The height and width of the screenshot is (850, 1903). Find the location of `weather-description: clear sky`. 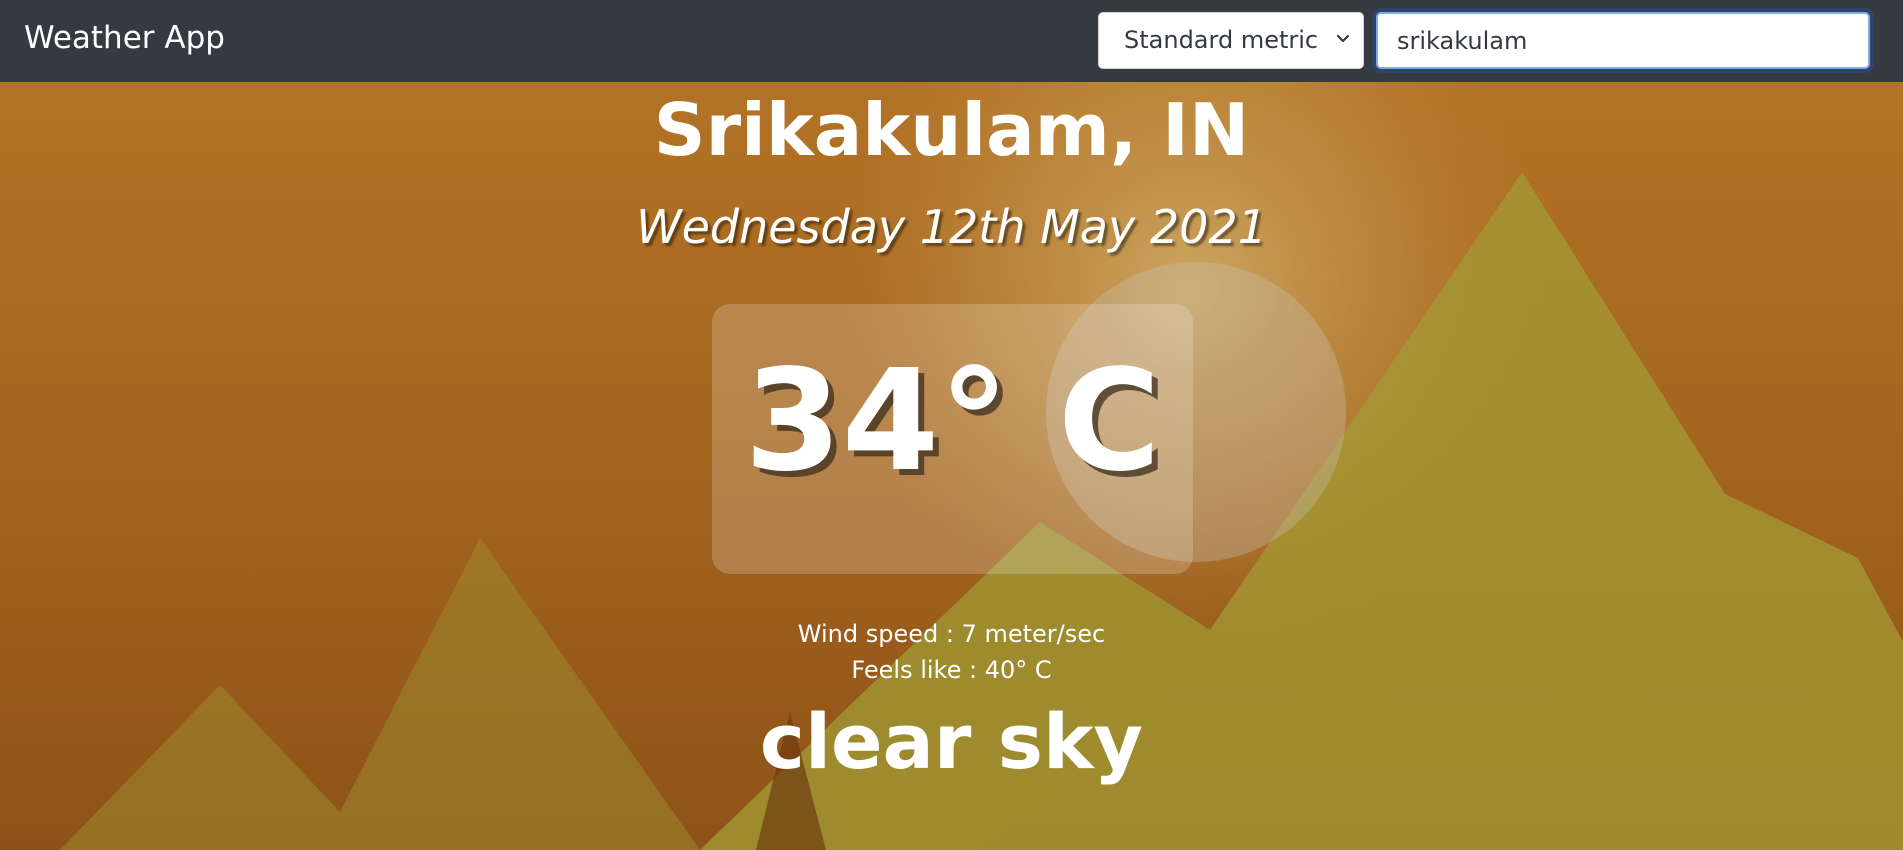

weather-description: clear sky is located at coordinates (951, 741).